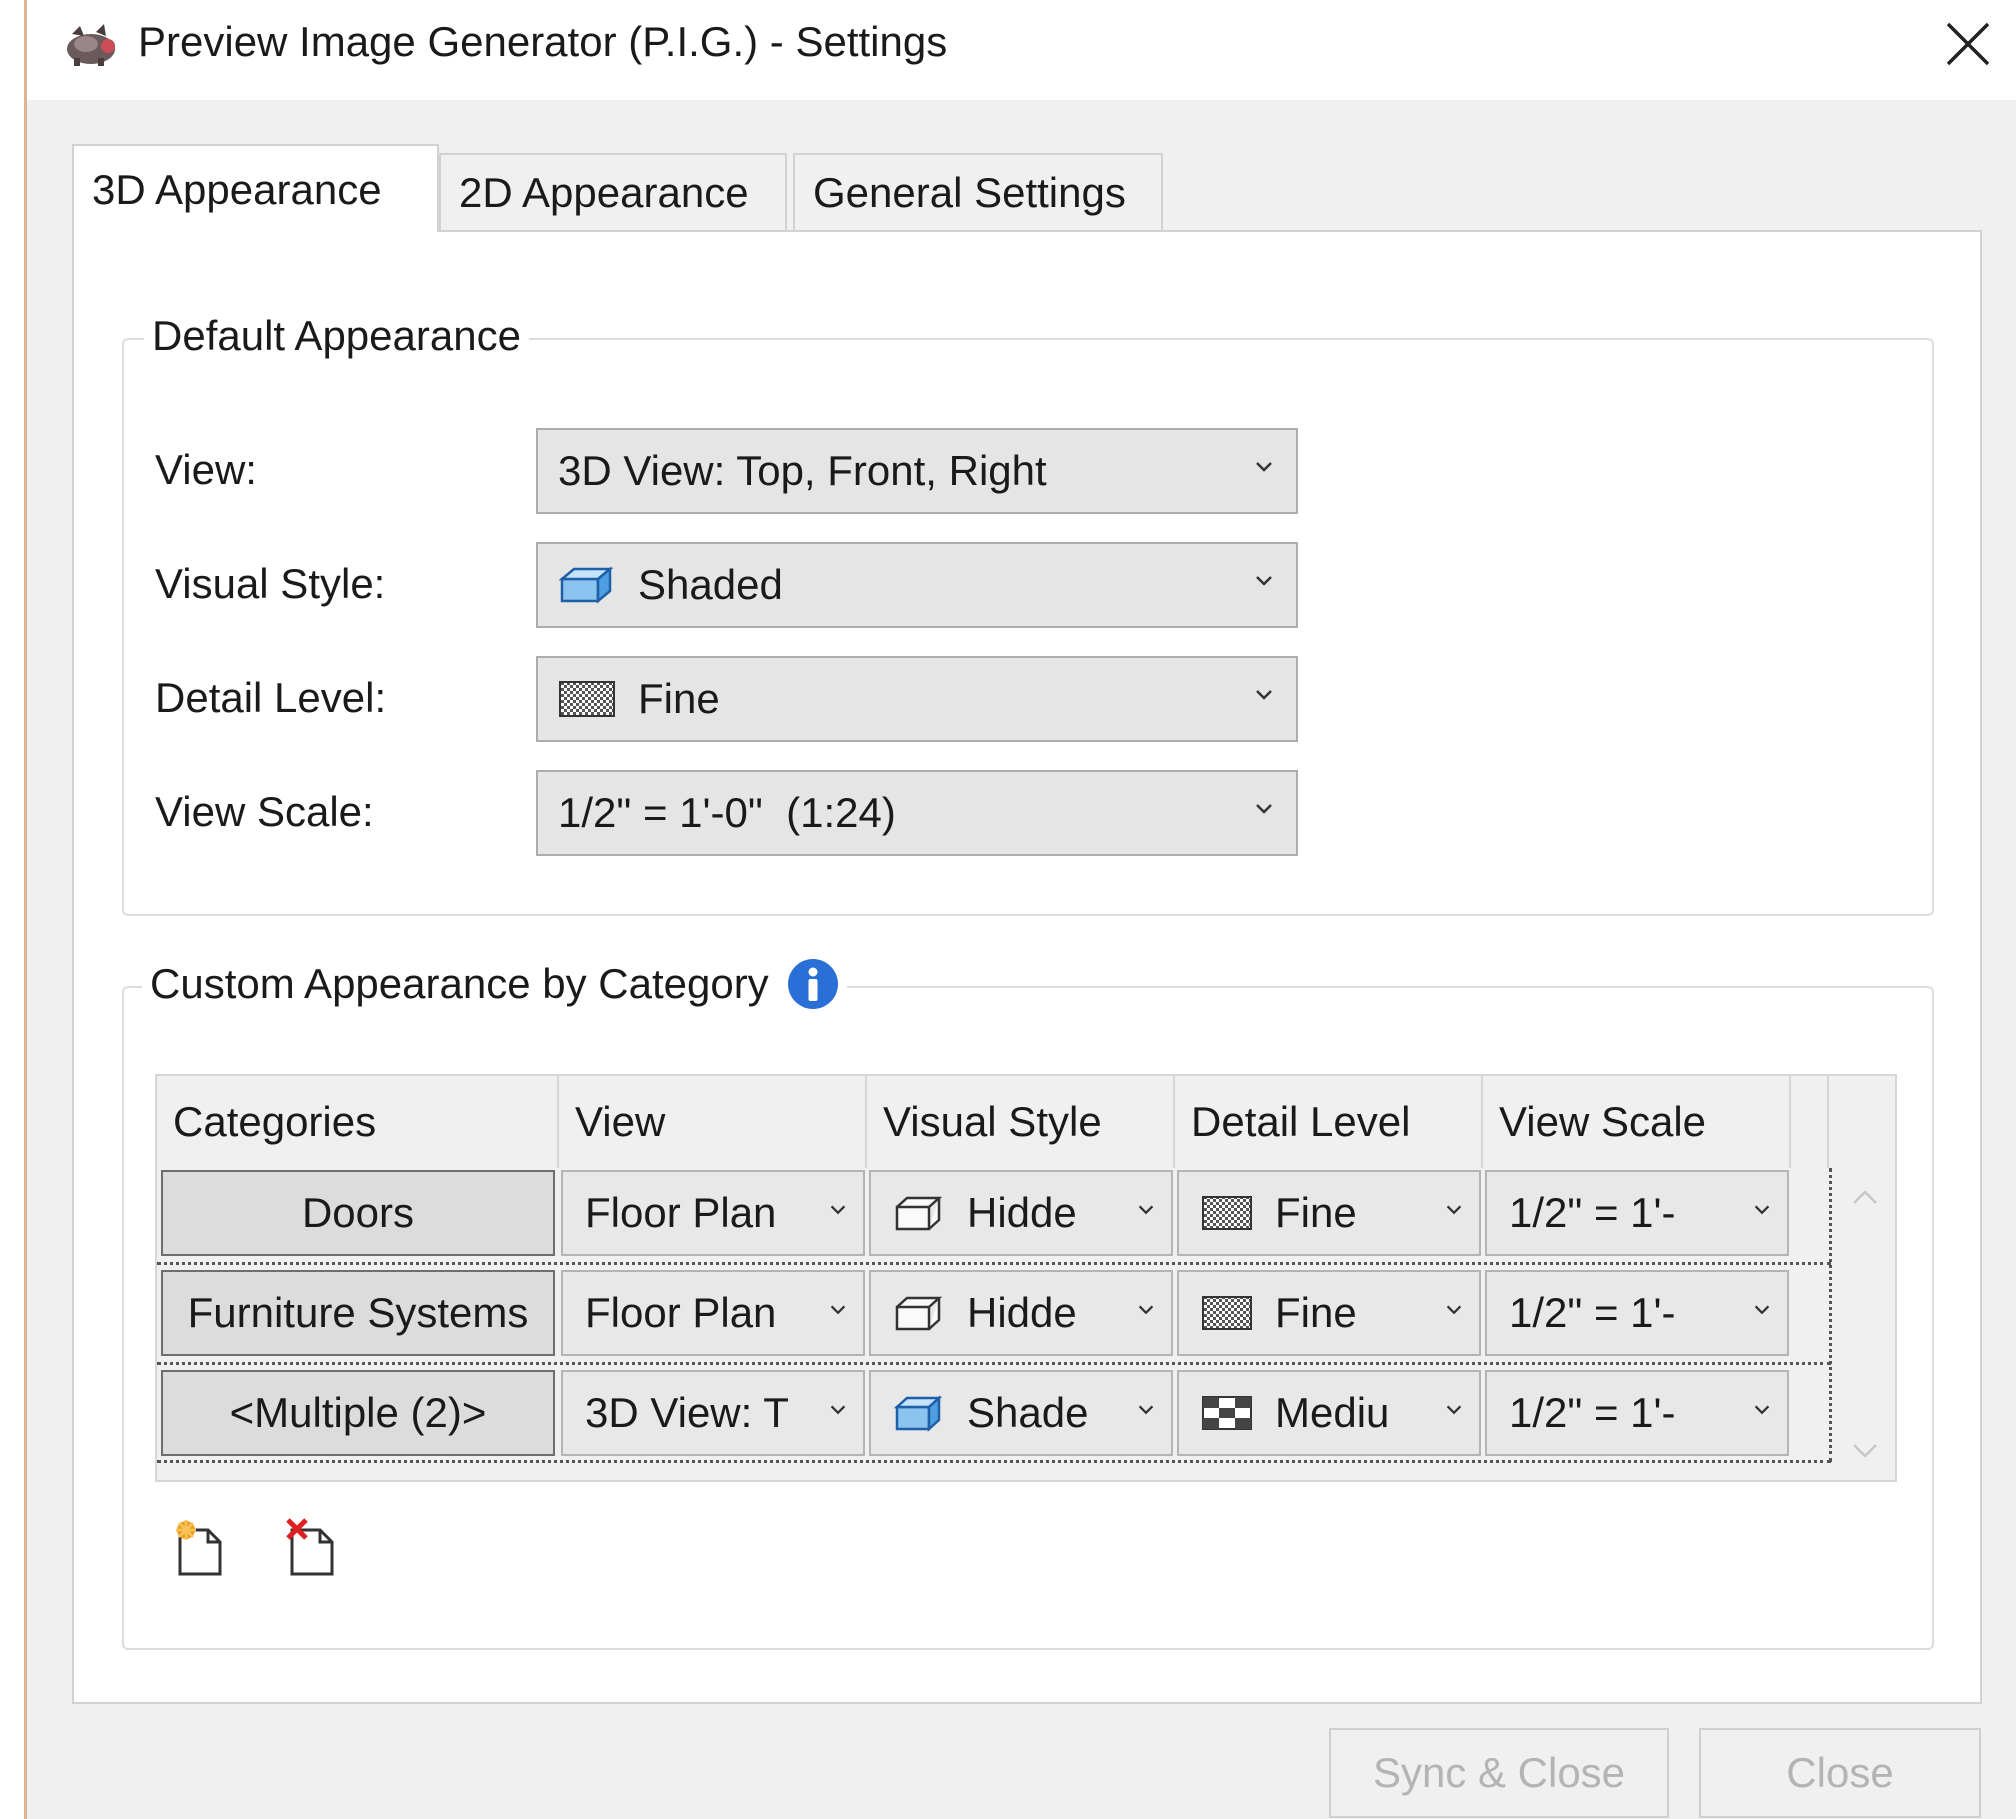 This screenshot has height=1819, width=2016. Describe the element at coordinates (1830, 1315) in the screenshot. I see `column-separator` at that location.